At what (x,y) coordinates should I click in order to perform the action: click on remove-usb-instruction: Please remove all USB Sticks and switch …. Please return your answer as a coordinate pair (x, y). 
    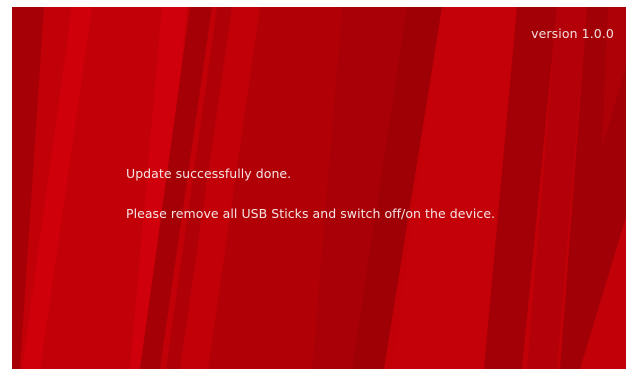
    Looking at the image, I should click on (311, 213).